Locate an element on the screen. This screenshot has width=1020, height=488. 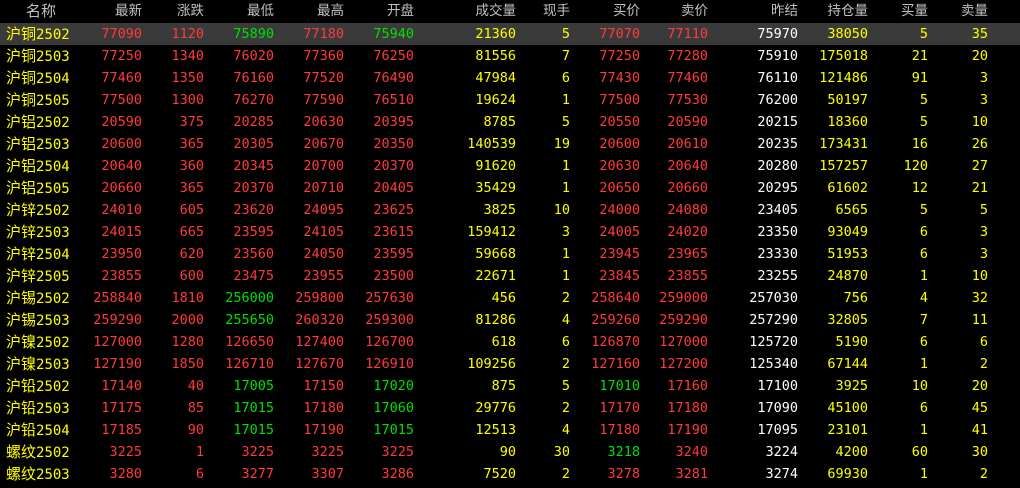
header-last-size: 现手 is located at coordinates (546, 11).